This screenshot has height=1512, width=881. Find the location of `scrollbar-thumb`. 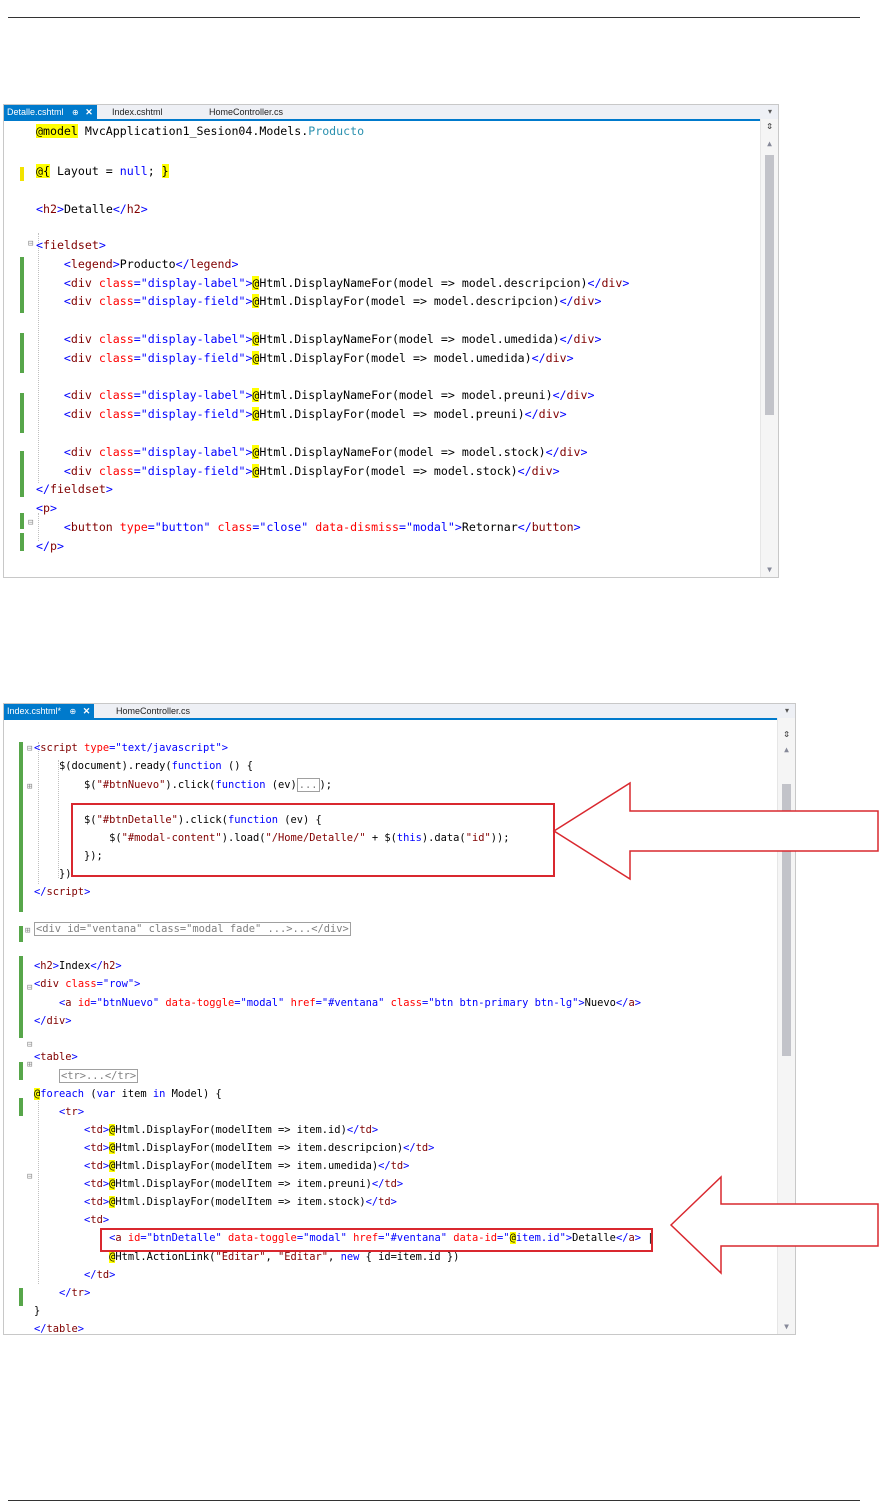

scrollbar-thumb is located at coordinates (769, 285).